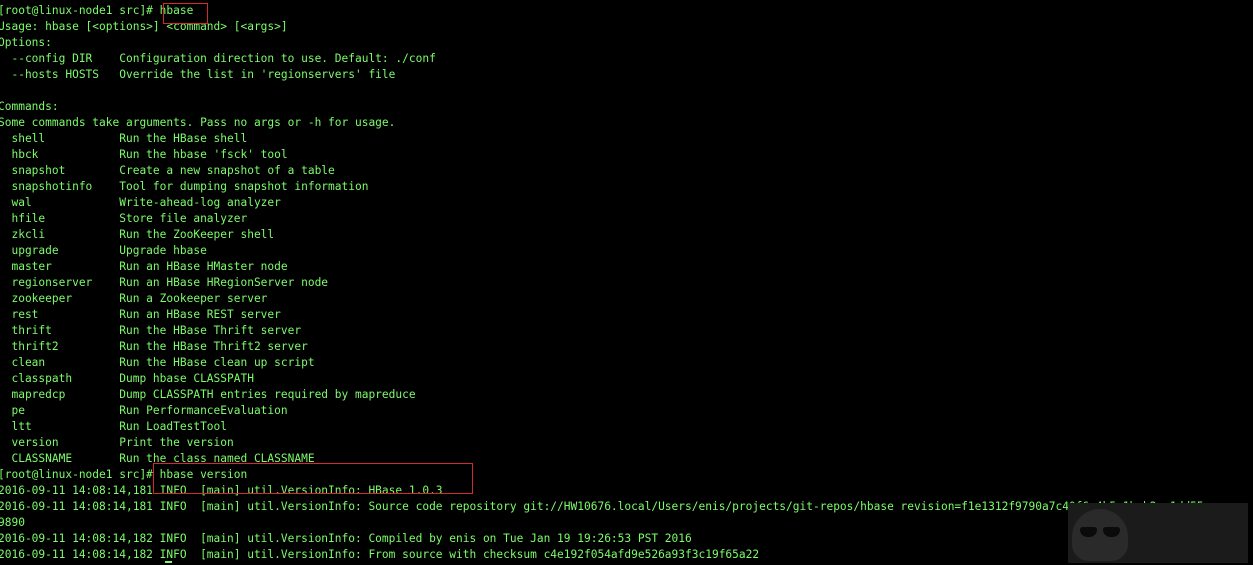  What do you see at coordinates (29, 106) in the screenshot?
I see `terminal-line: Commands:` at bounding box center [29, 106].